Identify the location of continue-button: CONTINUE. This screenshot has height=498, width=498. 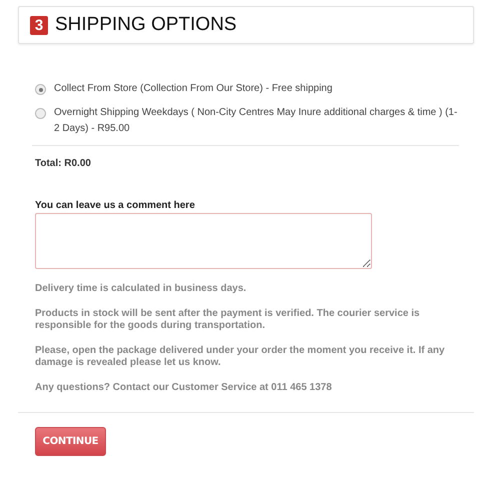
(70, 441).